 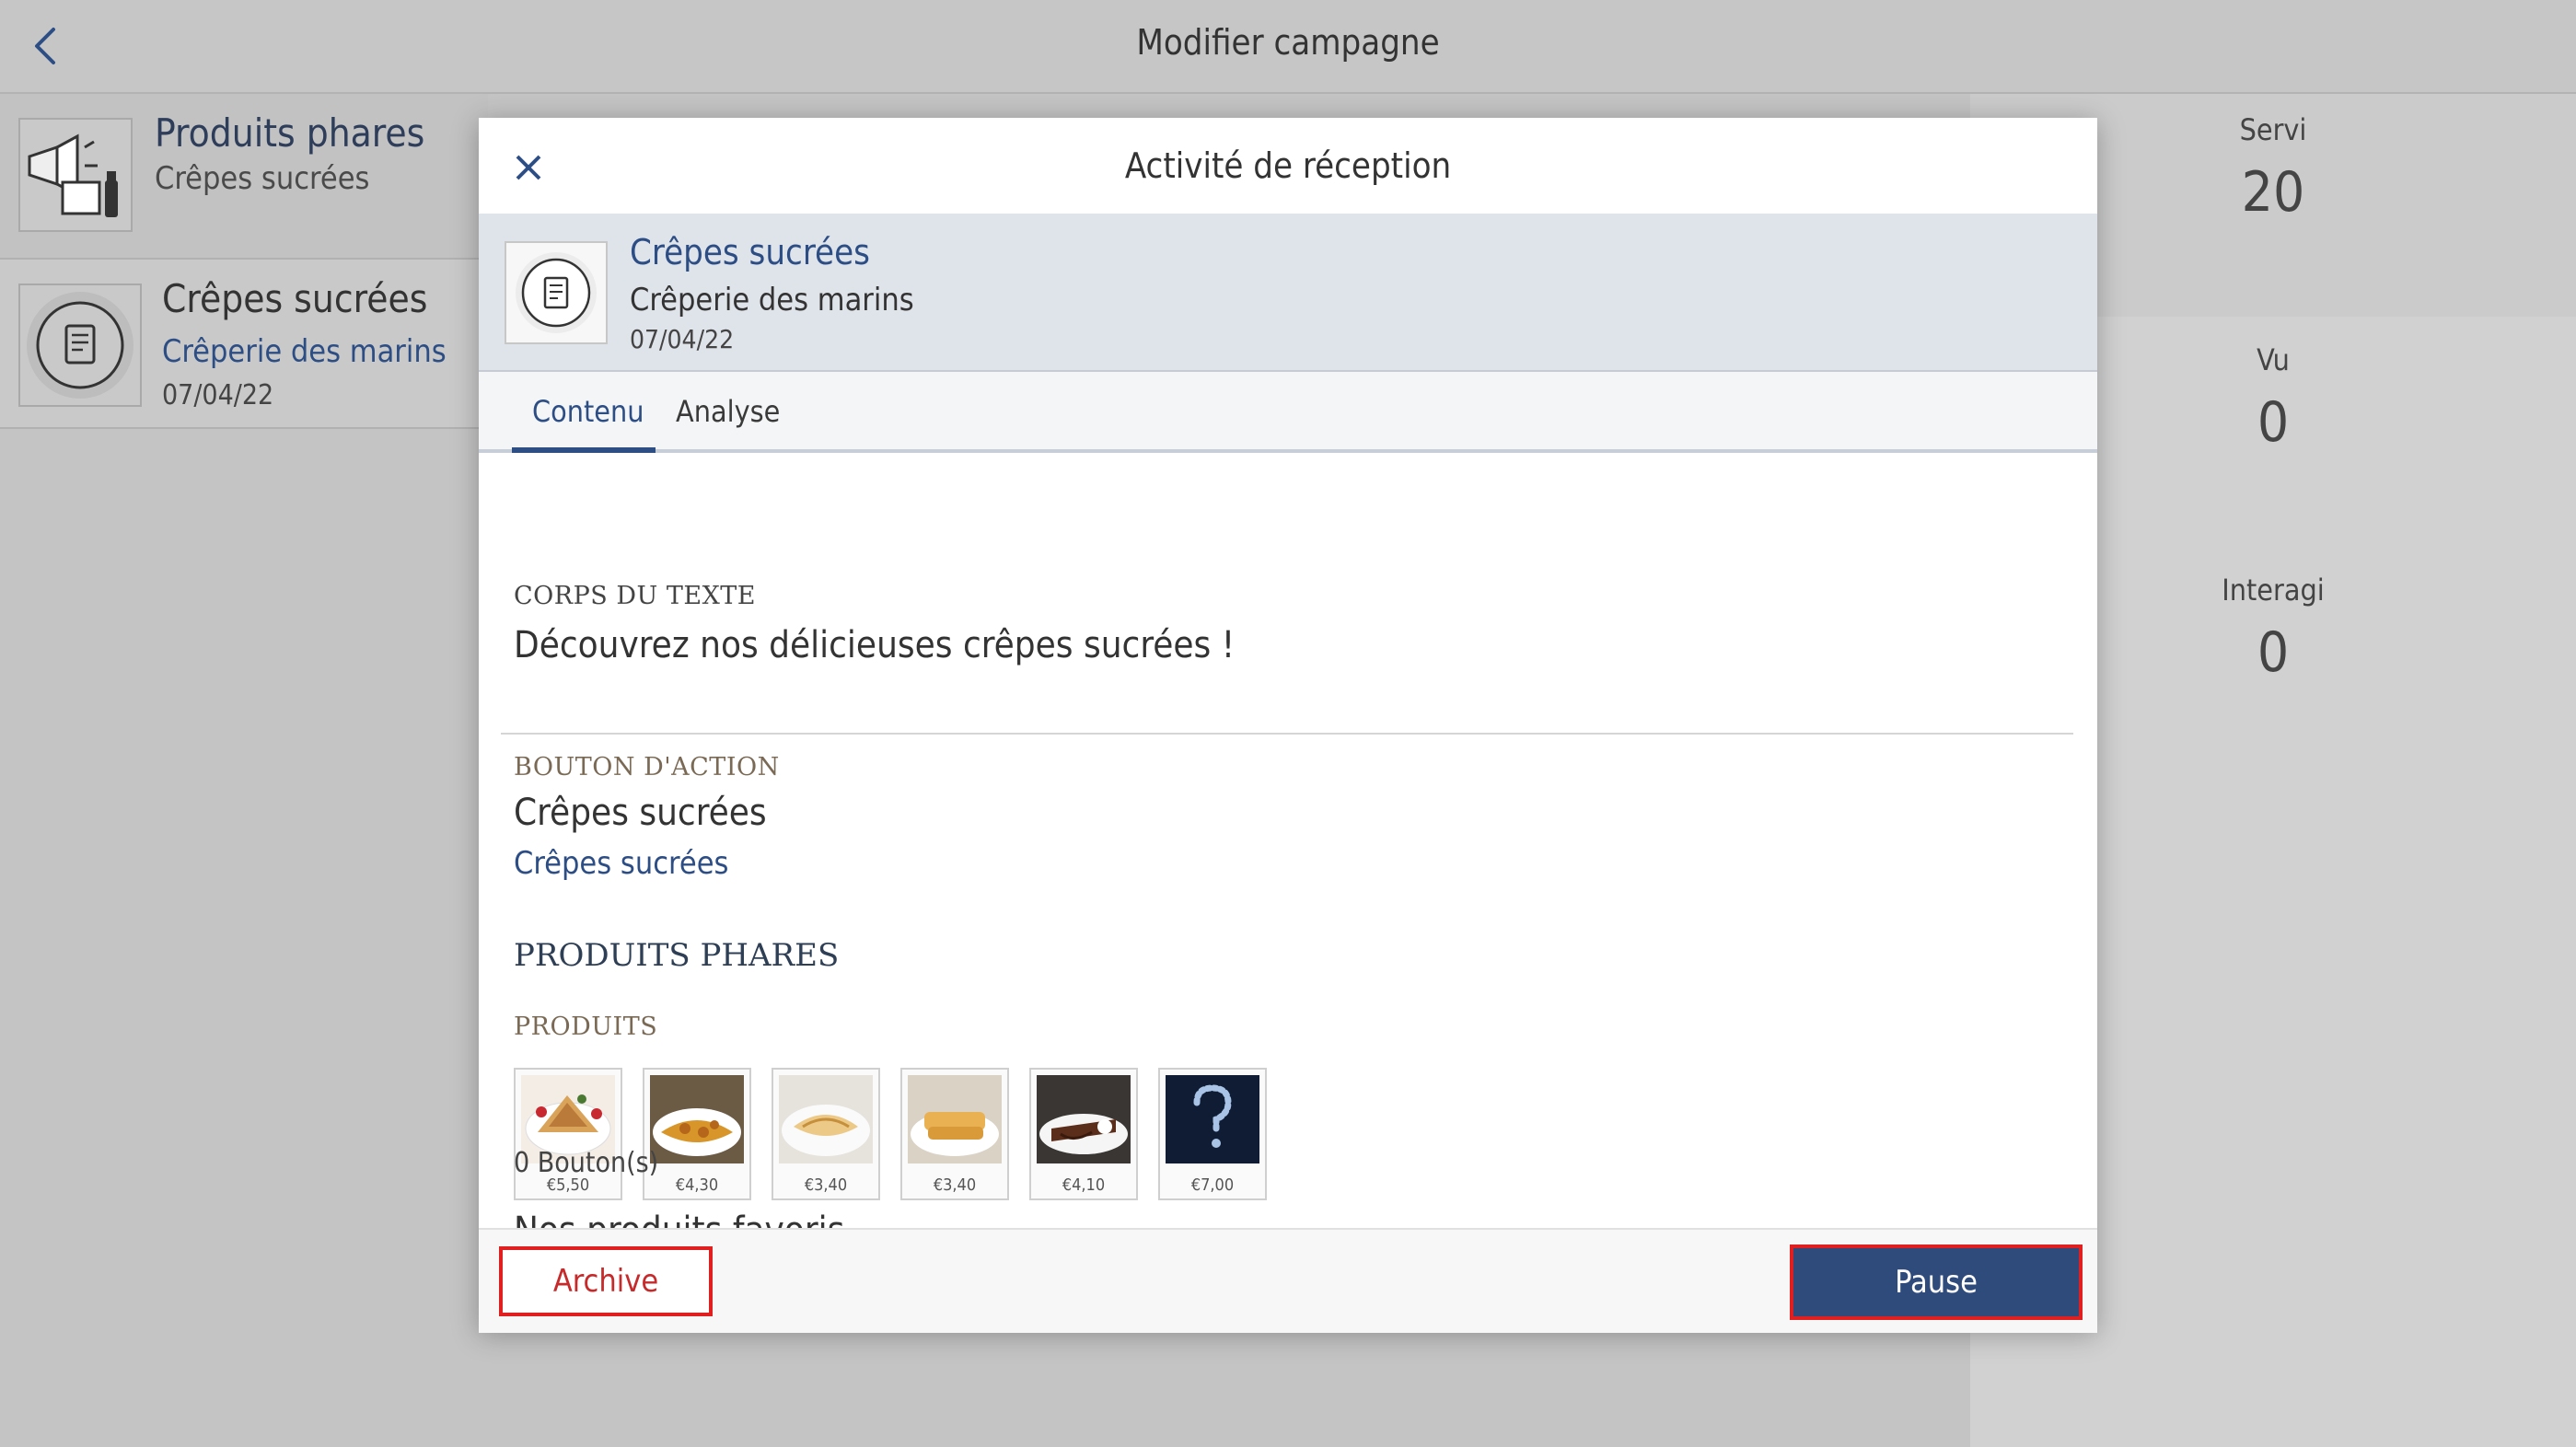 I want to click on pause-button: Pause, so click(x=1936, y=1282).